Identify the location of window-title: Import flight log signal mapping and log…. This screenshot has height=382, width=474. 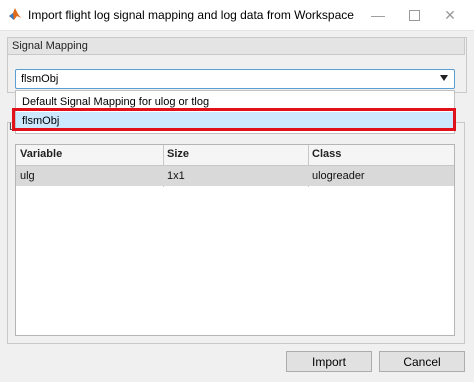
(191, 15).